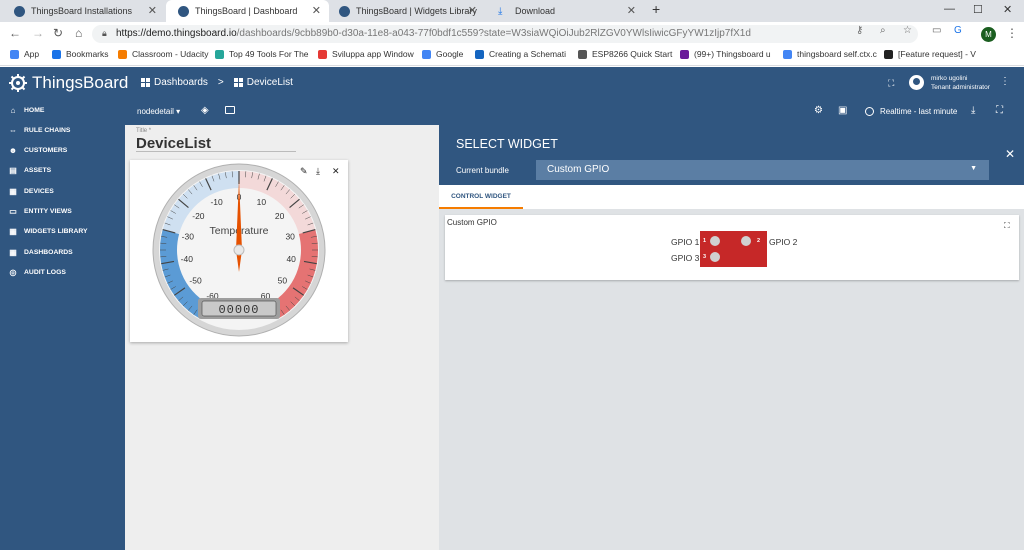  Describe the element at coordinates (705, 241) in the screenshot. I see `pin-number: 1` at that location.